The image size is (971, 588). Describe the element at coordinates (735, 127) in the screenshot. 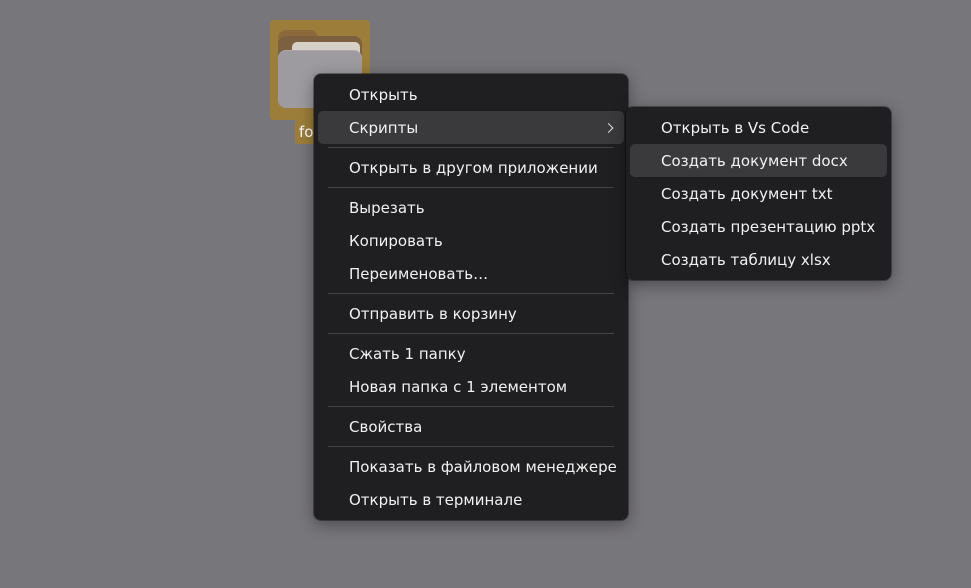

I see `submenu-item-label: Открыть в Vs Code` at that location.